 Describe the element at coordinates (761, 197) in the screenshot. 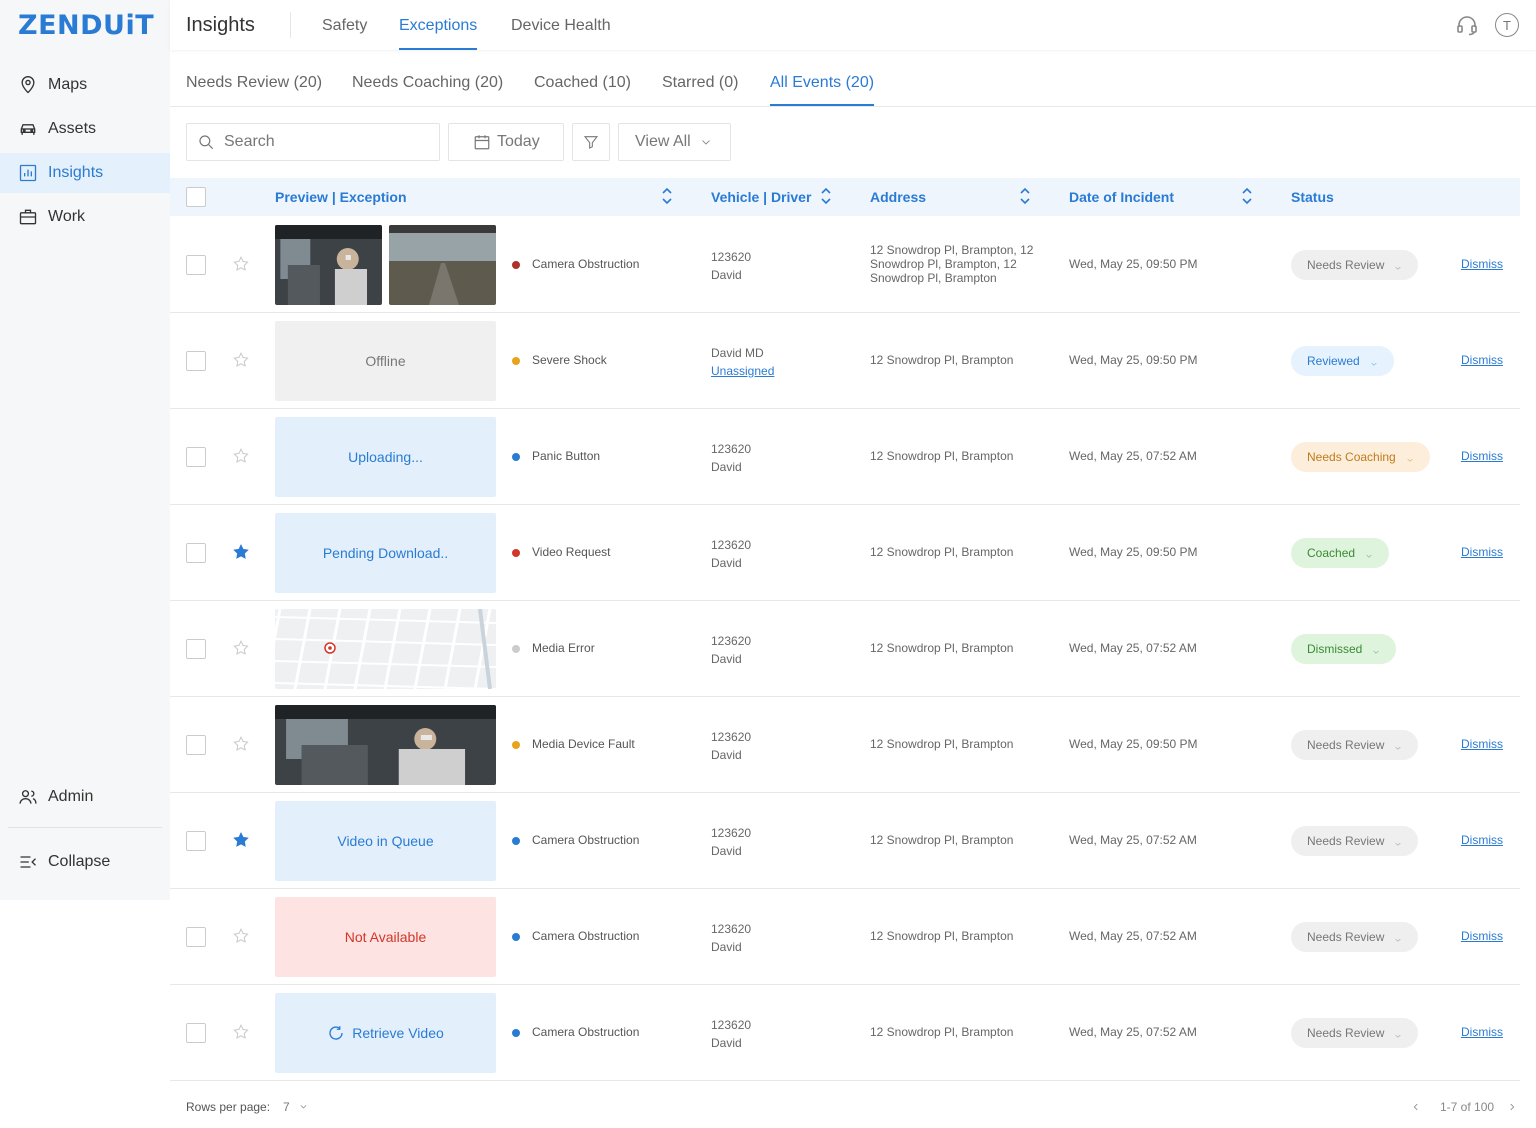

I see `col-vehicle-driver: Vehicle | Driver` at that location.